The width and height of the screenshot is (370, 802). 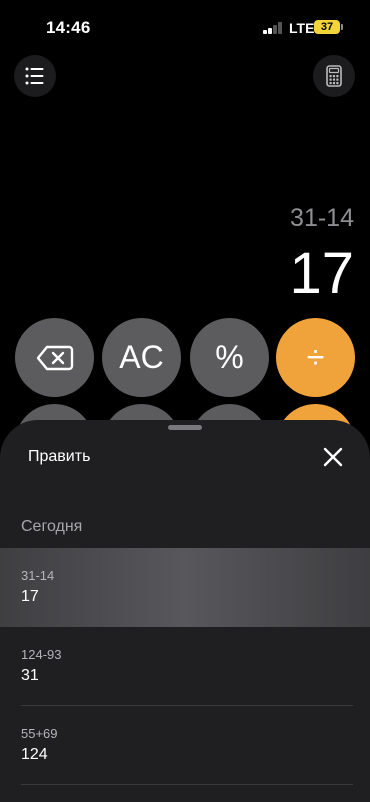 I want to click on history-item-expression: 55+69, so click(x=39, y=733).